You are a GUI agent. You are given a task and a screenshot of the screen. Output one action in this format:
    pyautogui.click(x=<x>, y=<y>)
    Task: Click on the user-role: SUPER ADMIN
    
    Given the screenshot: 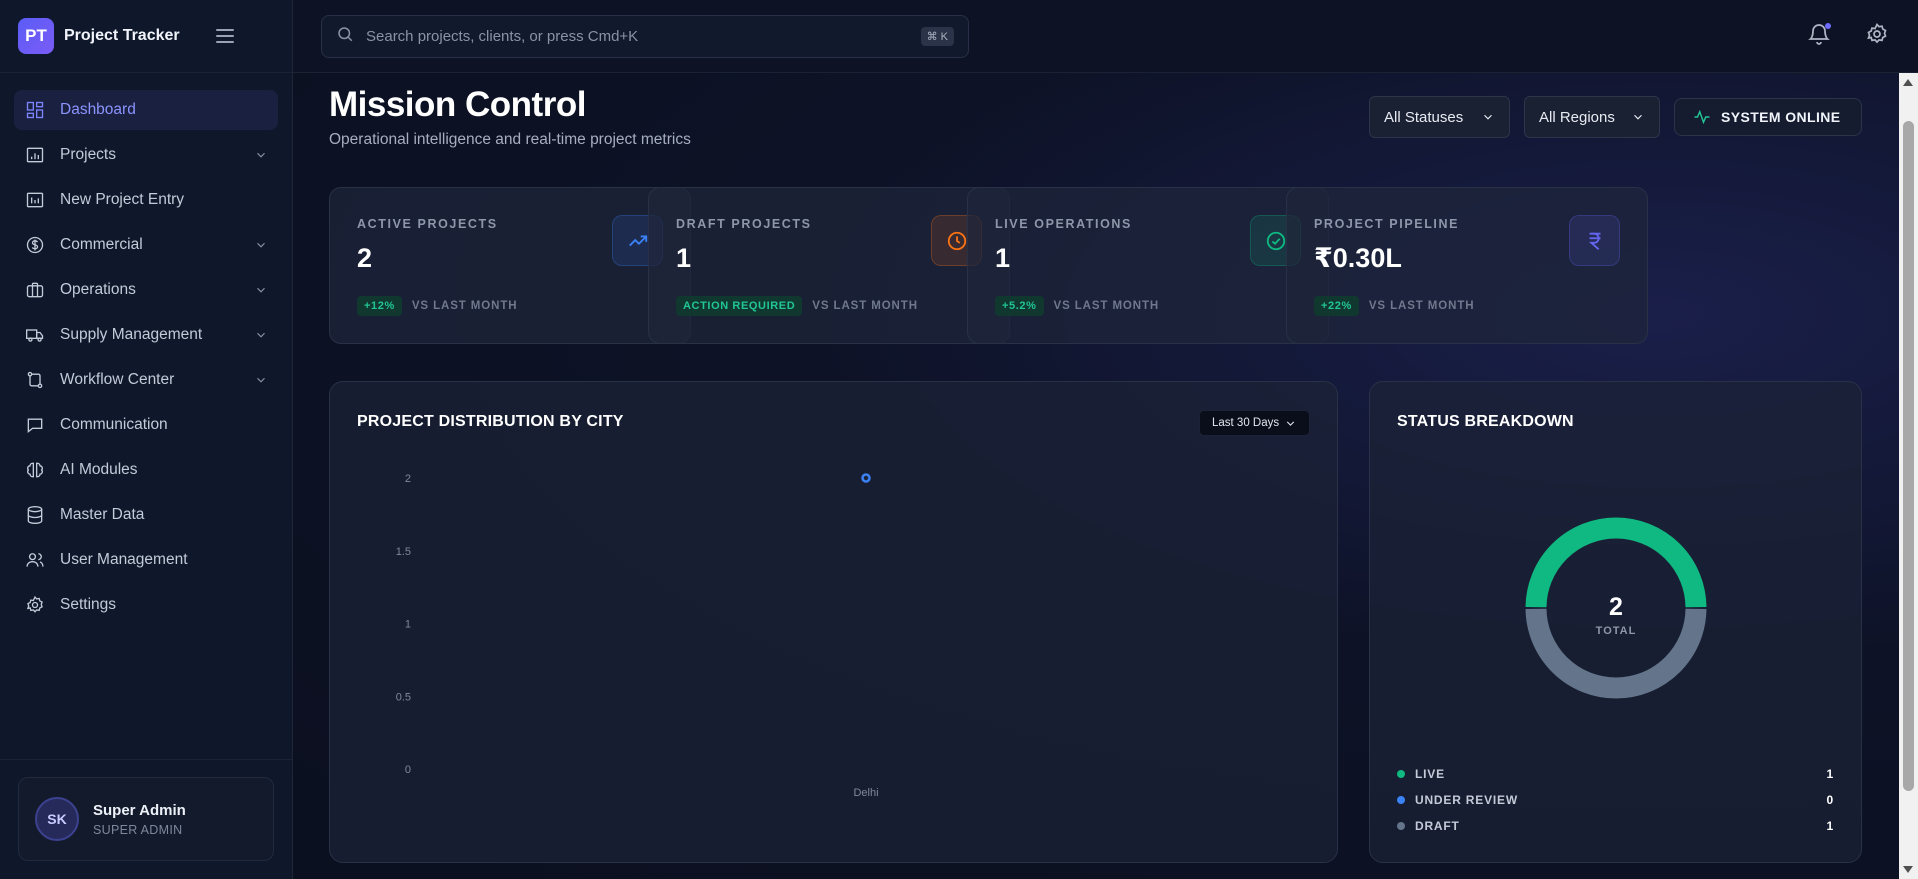 What is the action you would take?
    pyautogui.click(x=138, y=829)
    